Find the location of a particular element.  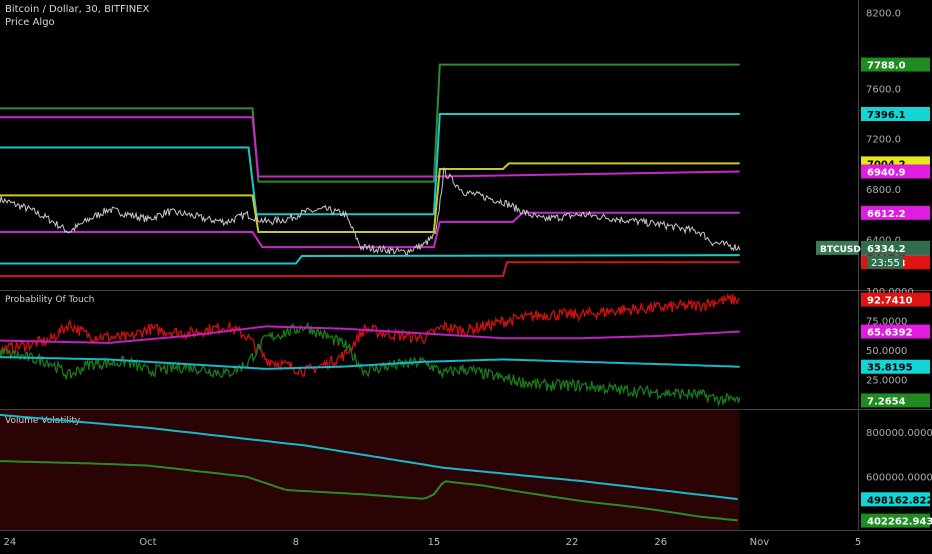

y-tick-label: 800000.0000 is located at coordinates (899, 433).